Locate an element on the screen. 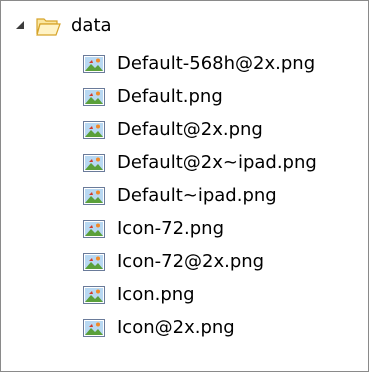  tree-file-item: Icon@2x.png is located at coordinates (159, 327).